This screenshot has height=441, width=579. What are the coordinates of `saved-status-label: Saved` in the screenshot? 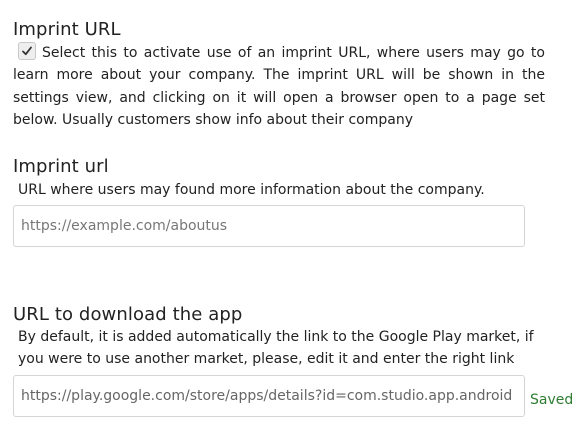 It's located at (552, 400).